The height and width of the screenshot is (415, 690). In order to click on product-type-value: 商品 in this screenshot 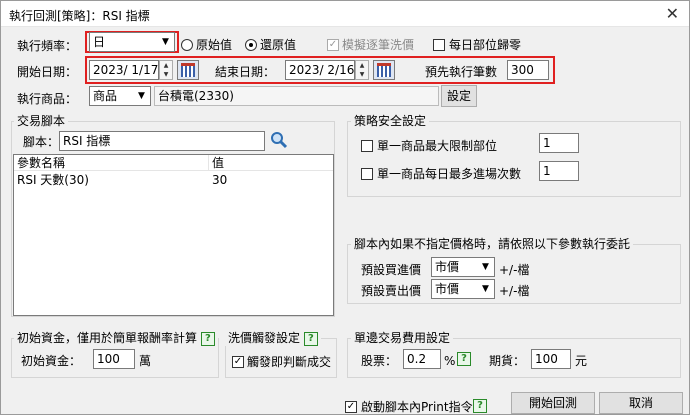, I will do `click(105, 96)`.